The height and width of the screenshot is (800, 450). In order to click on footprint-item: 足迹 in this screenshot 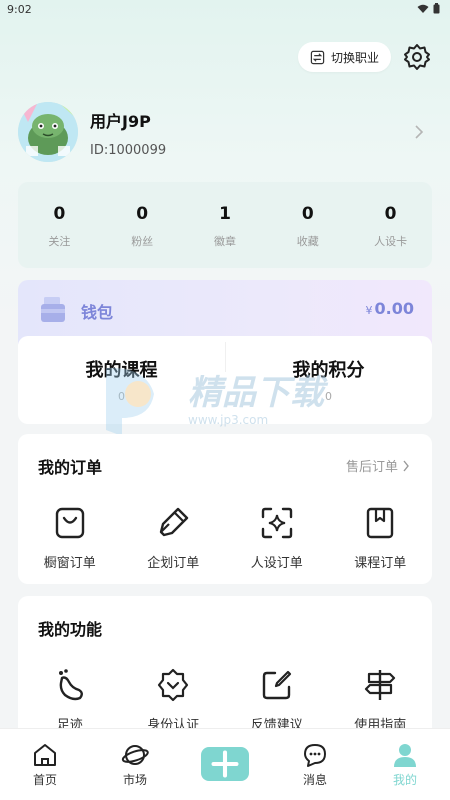, I will do `click(70, 700)`.